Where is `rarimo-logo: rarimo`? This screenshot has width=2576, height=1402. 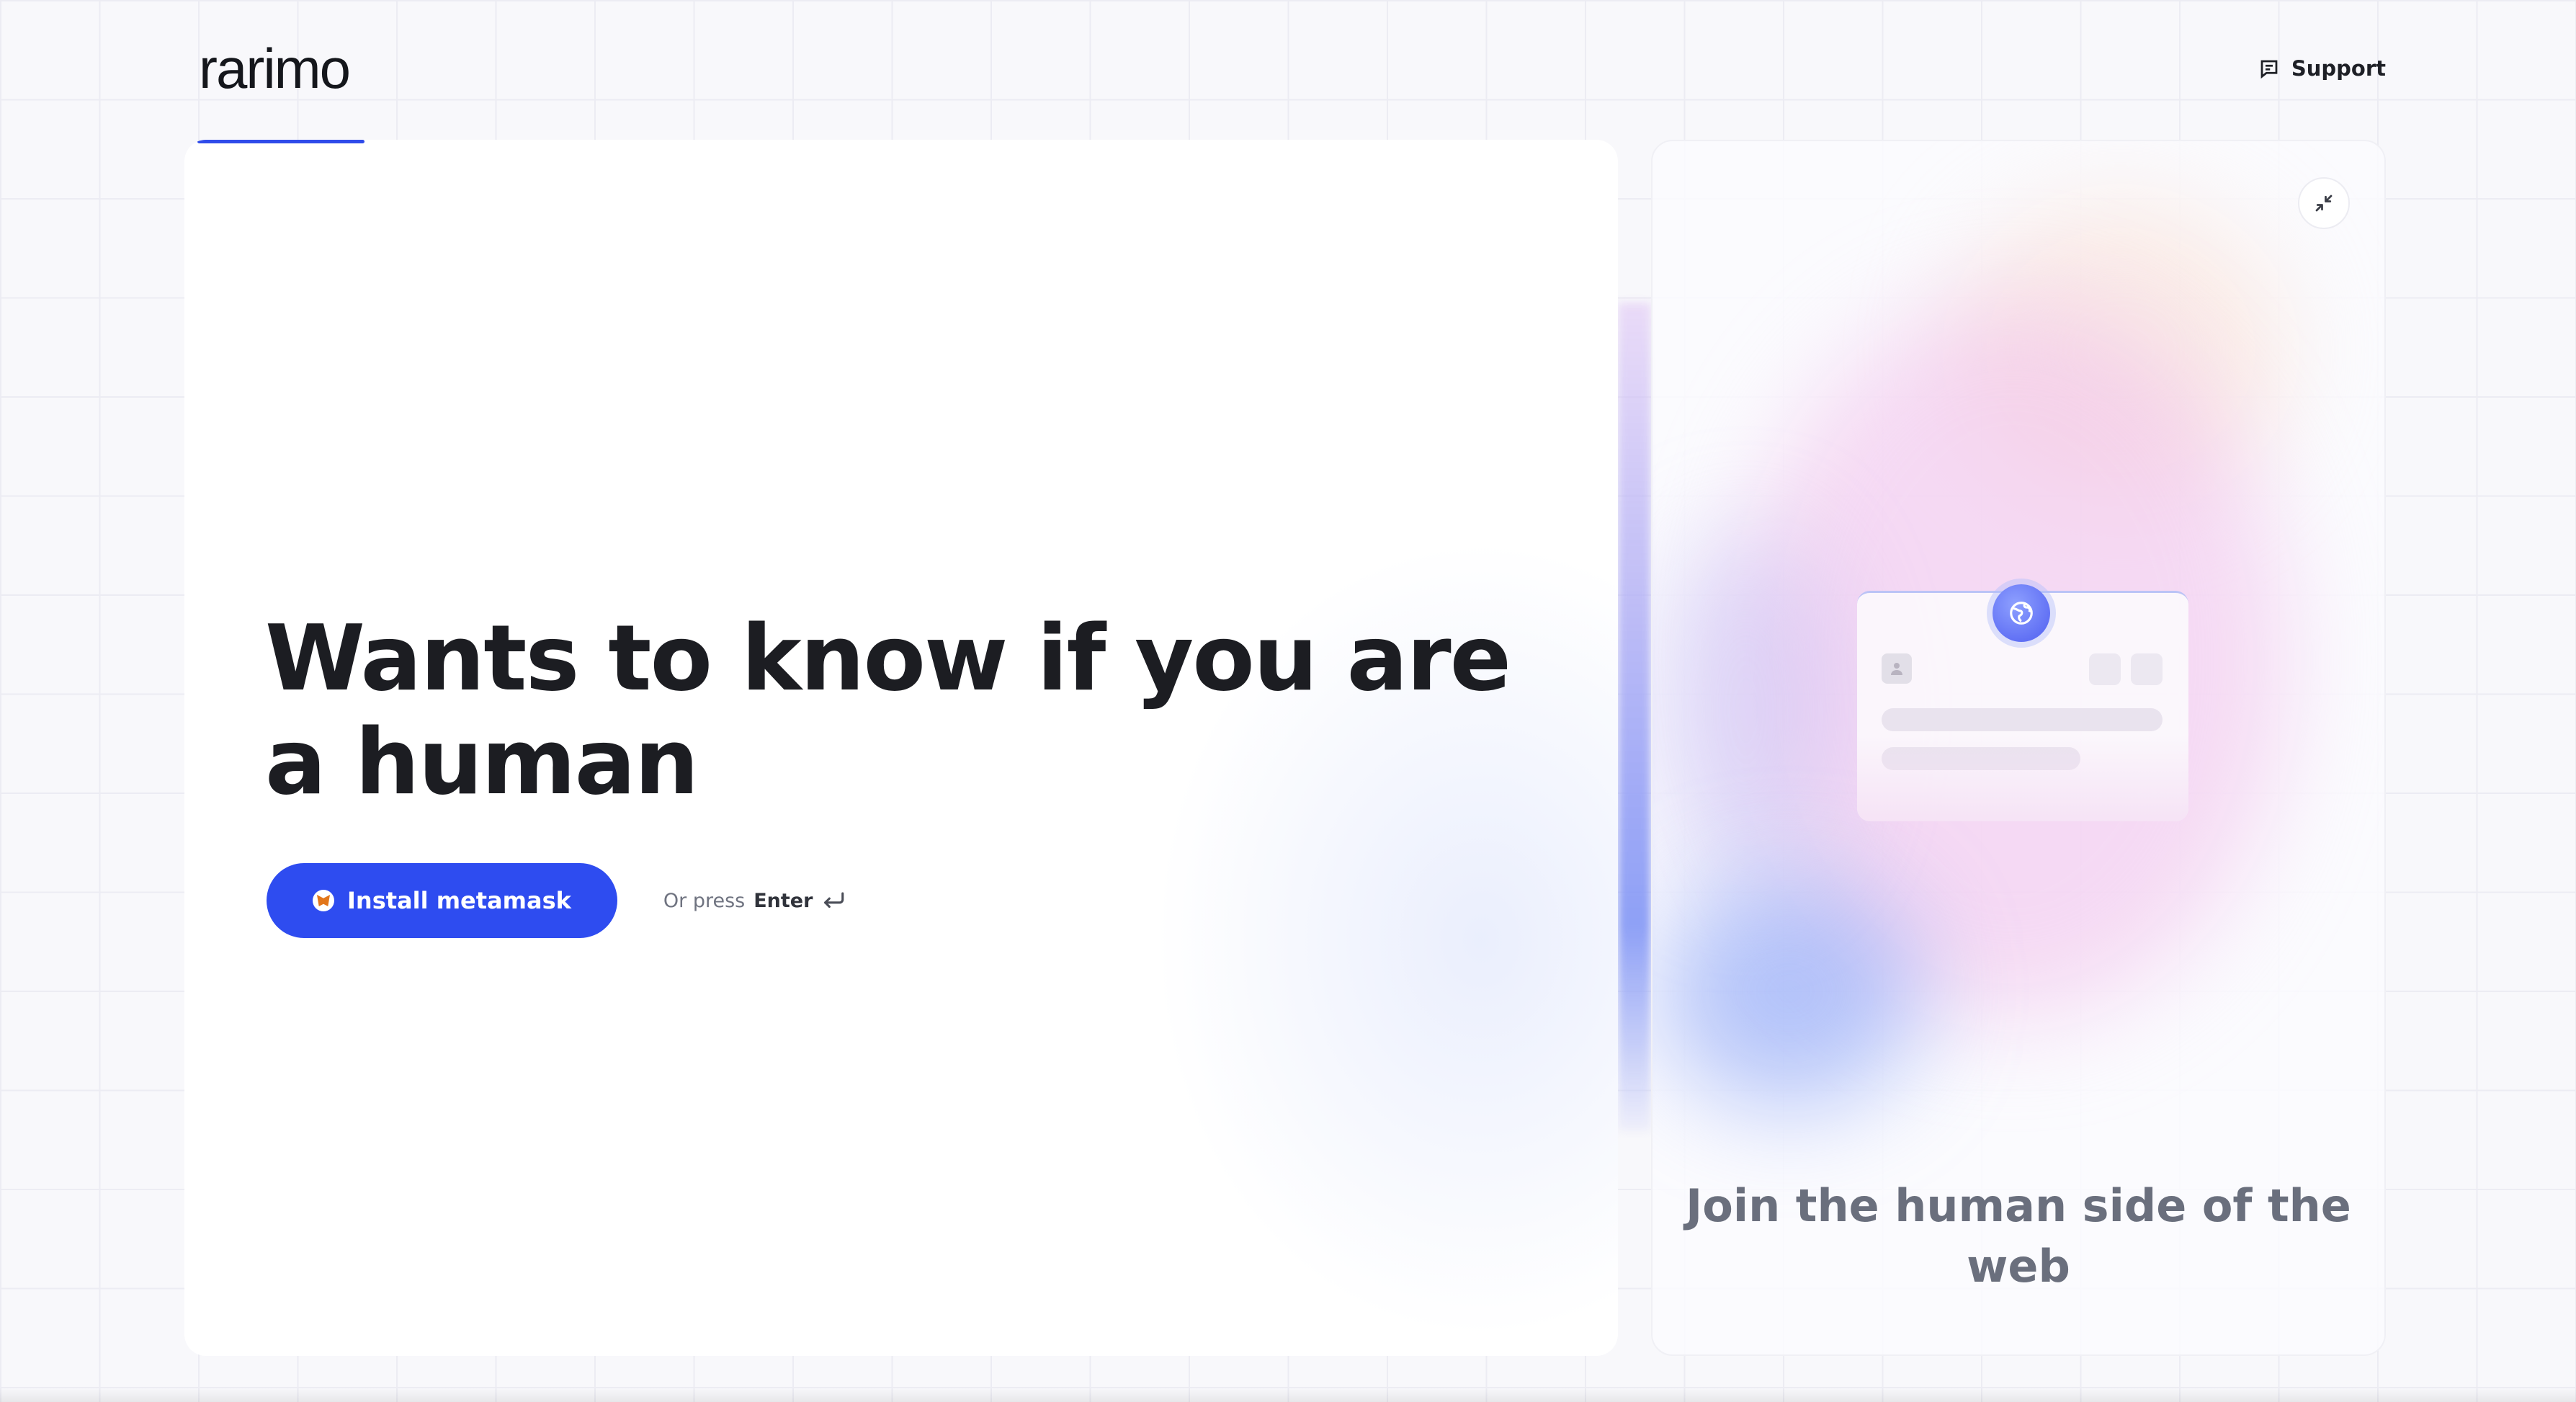
rarimo-logo: rarimo is located at coordinates (275, 69).